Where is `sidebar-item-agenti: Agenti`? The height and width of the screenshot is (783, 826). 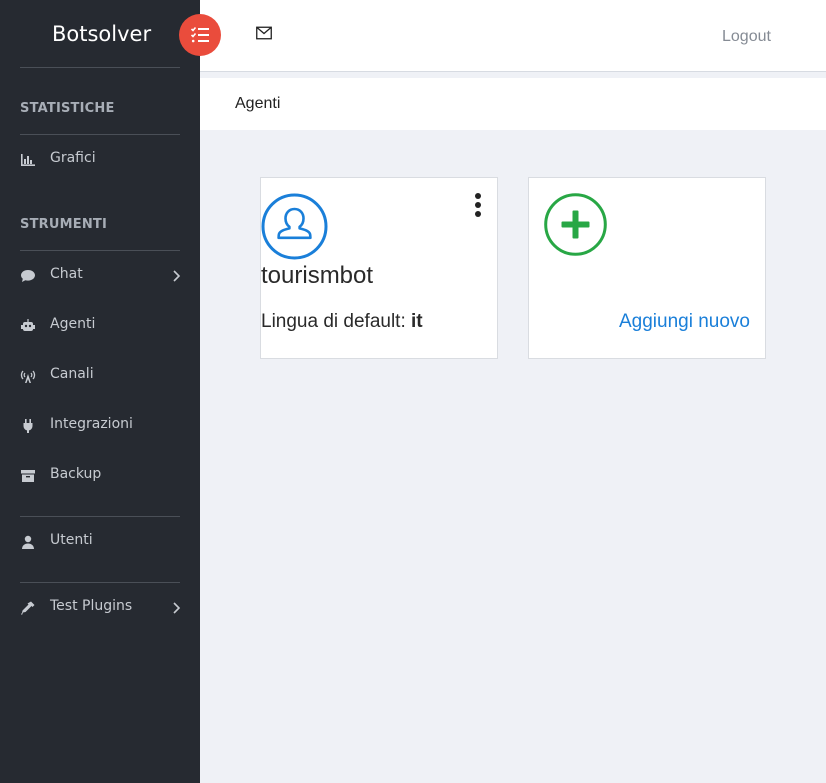 sidebar-item-agenti: Agenti is located at coordinates (100, 326).